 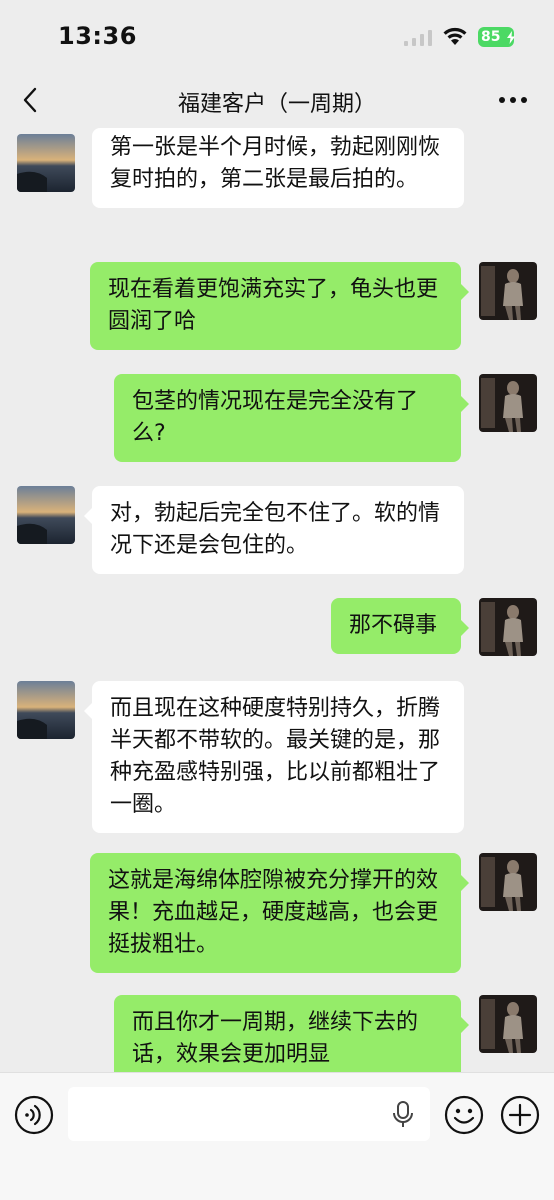 What do you see at coordinates (418, 38) in the screenshot?
I see `signal-icon` at bounding box center [418, 38].